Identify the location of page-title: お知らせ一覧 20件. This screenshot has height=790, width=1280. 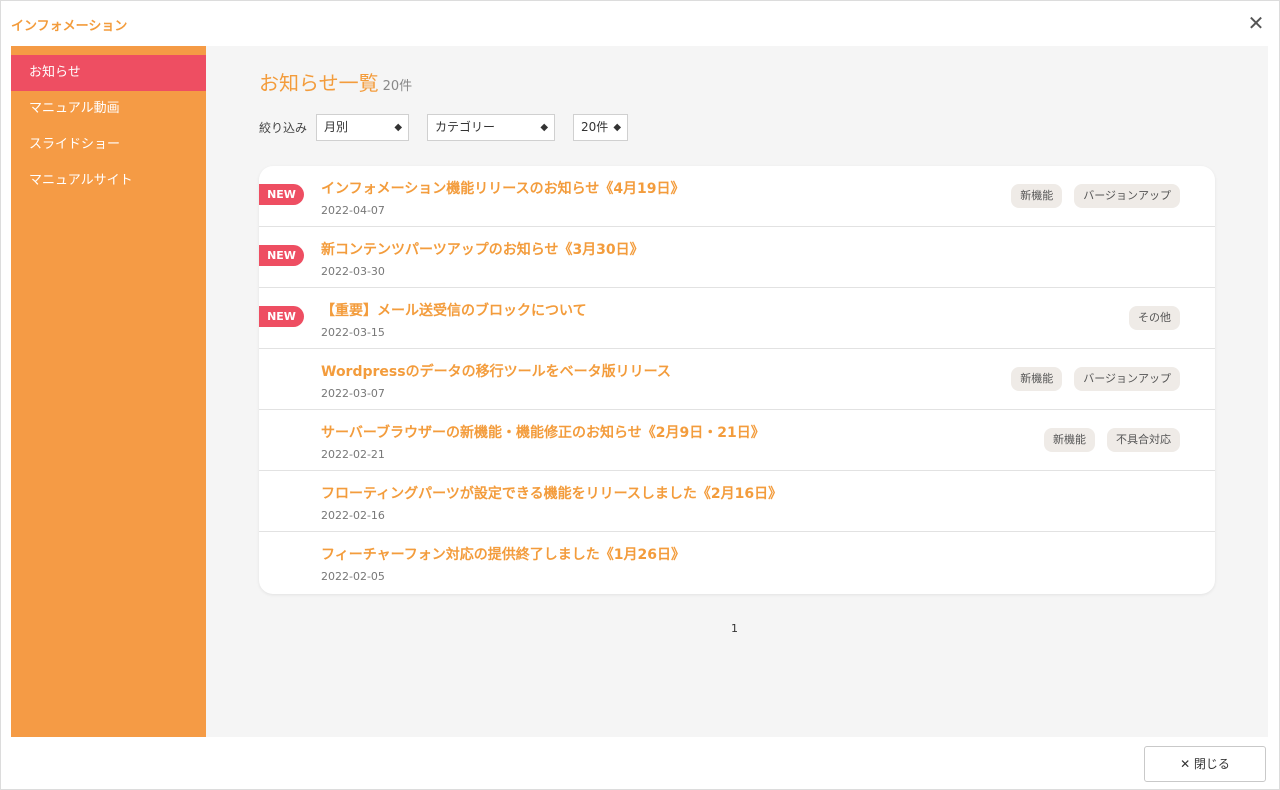
(335, 81).